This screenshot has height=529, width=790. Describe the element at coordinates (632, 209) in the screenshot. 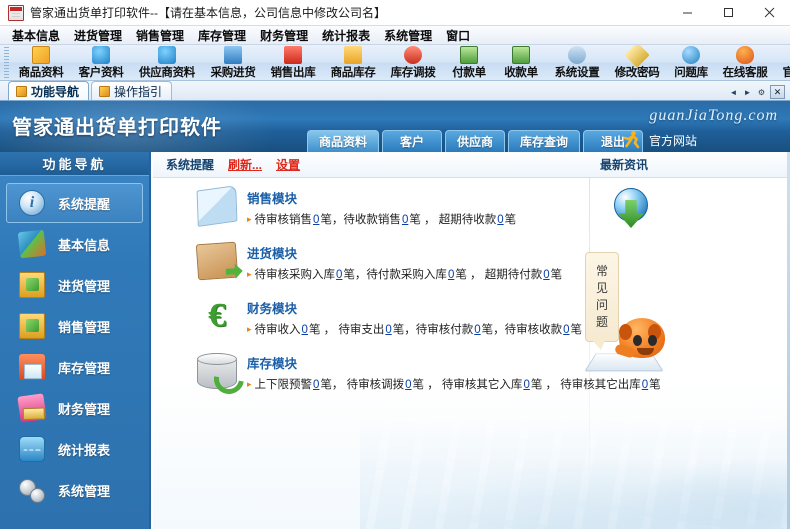

I see `download-globe-icon` at that location.